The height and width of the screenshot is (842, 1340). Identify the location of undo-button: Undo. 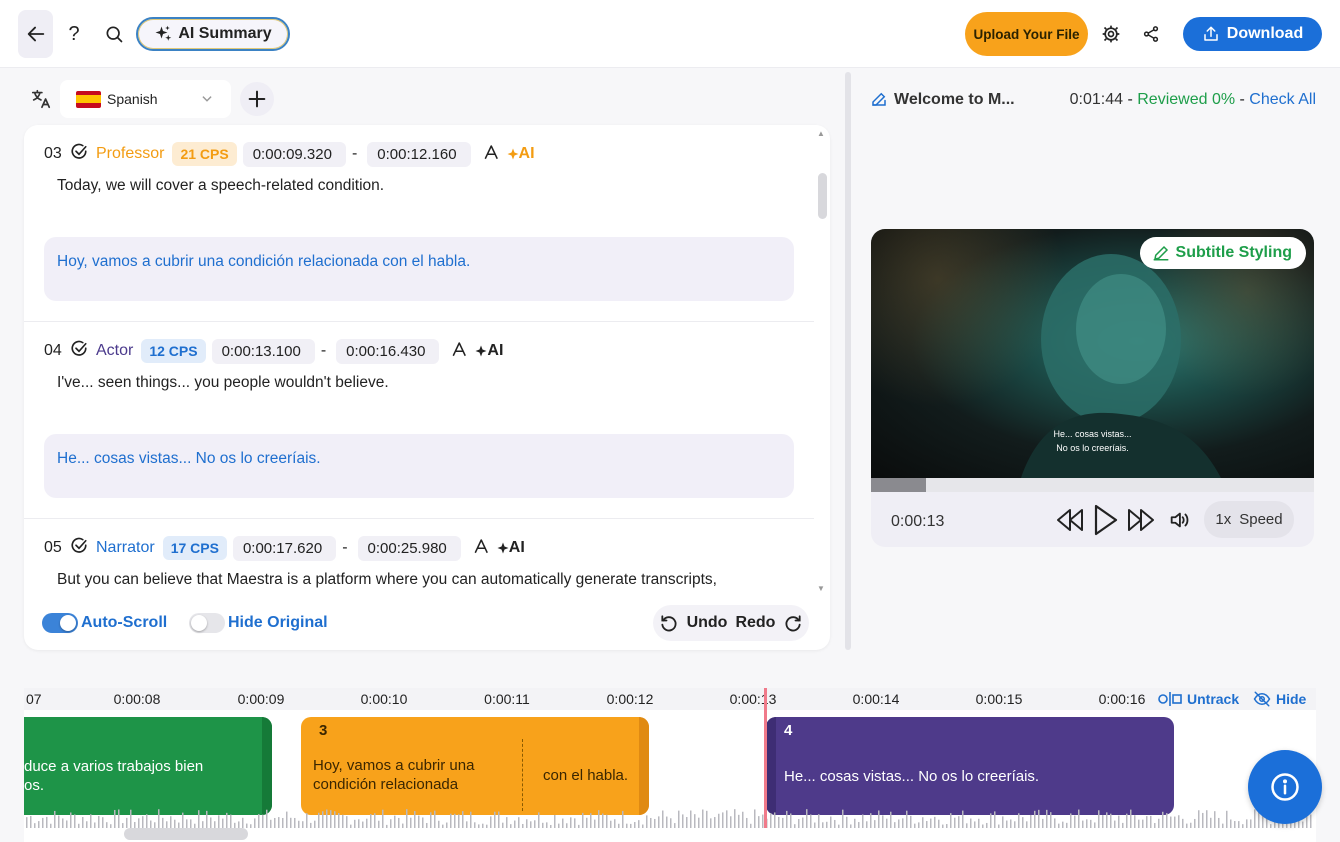
(707, 623).